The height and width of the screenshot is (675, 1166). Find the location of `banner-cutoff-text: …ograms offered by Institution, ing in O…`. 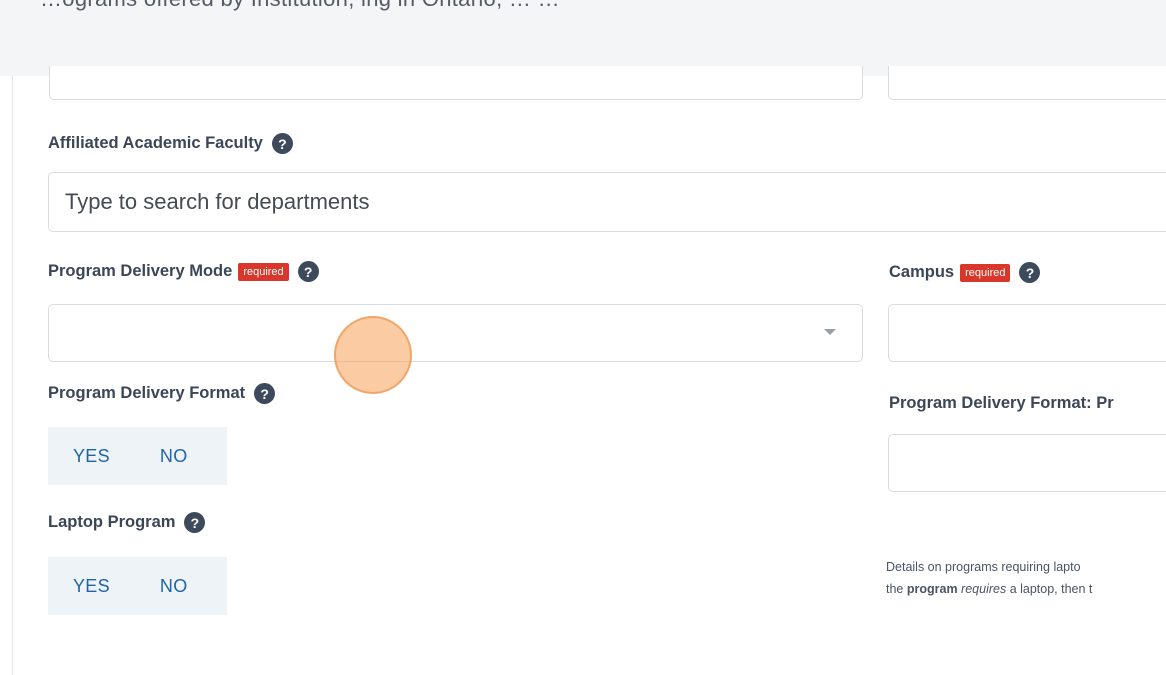

banner-cutoff-text: …ograms offered by Institution, ing in O… is located at coordinates (300, 6).